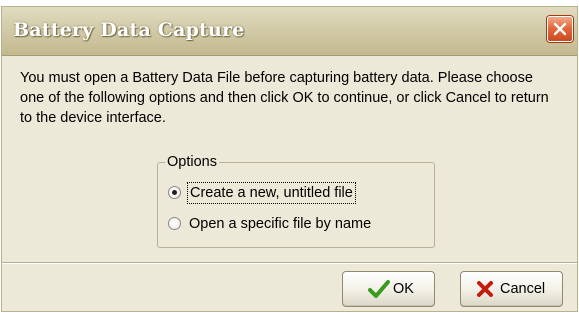 The image size is (579, 313). Describe the element at coordinates (174, 223) in the screenshot. I see `radio-button-unselected` at that location.